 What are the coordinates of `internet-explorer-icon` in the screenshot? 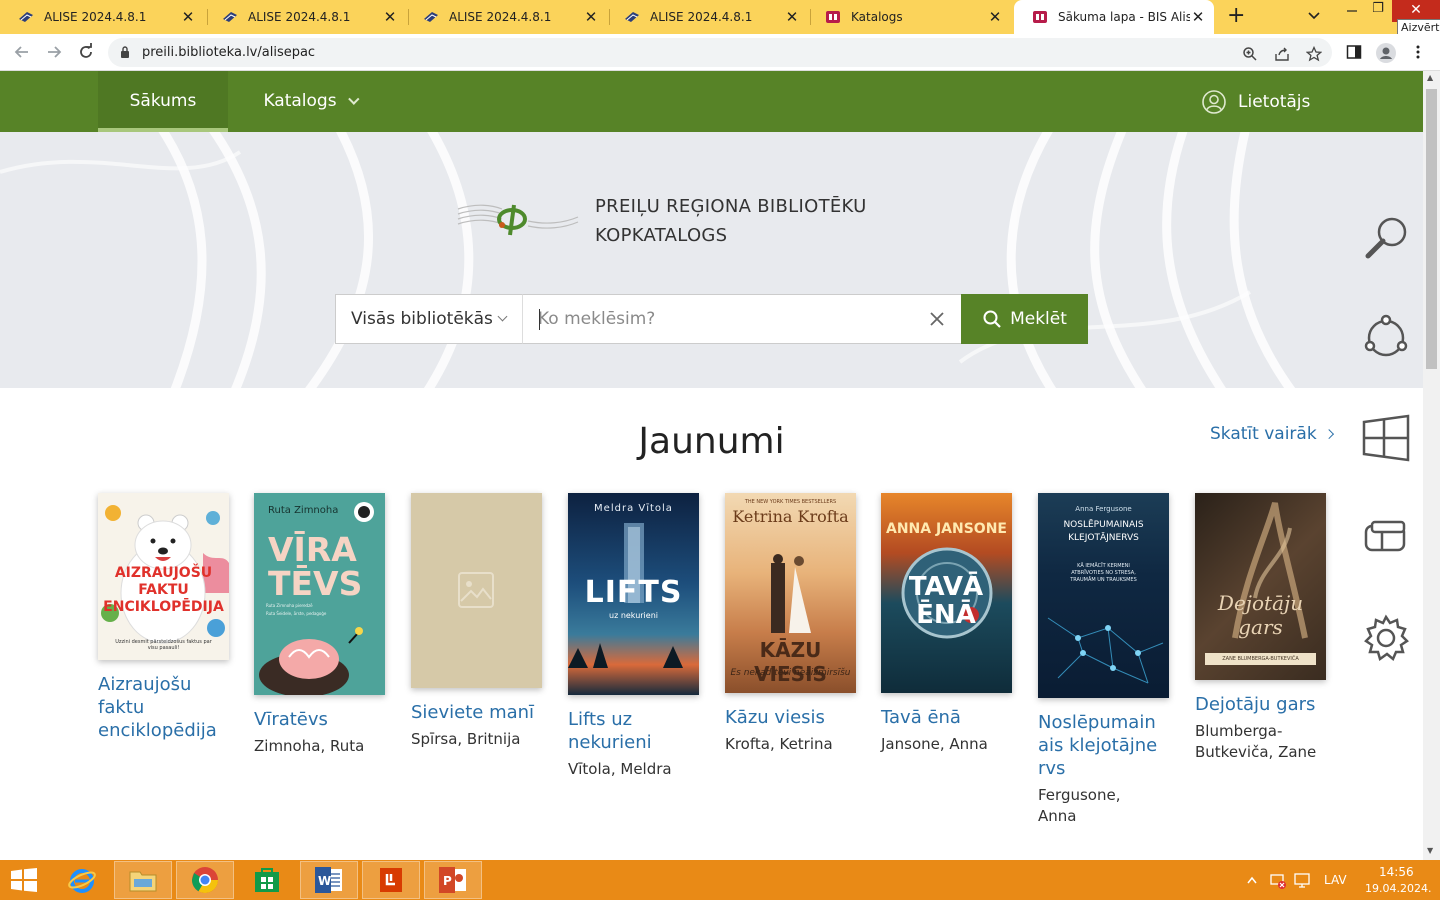 It's located at (82, 881).